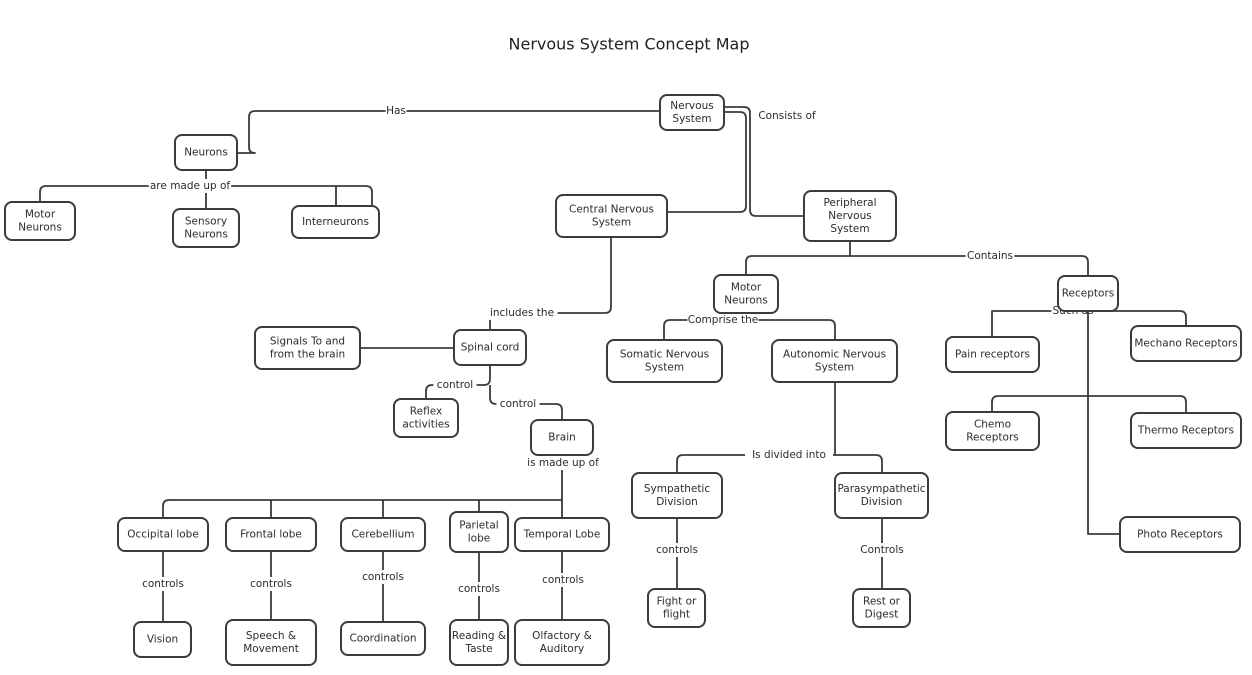 The width and height of the screenshot is (1252, 675). I want to click on node-pain_receptors: Pain receptors, so click(992, 354).